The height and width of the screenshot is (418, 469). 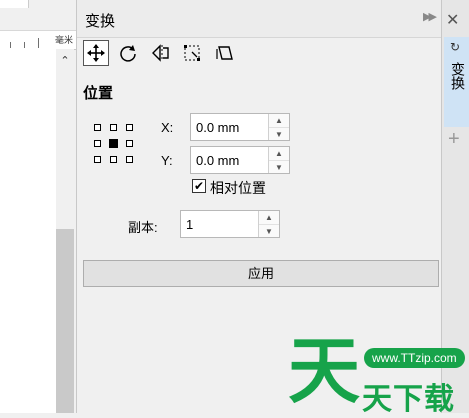 What do you see at coordinates (167, 127) in the screenshot?
I see `x-label: X:` at bounding box center [167, 127].